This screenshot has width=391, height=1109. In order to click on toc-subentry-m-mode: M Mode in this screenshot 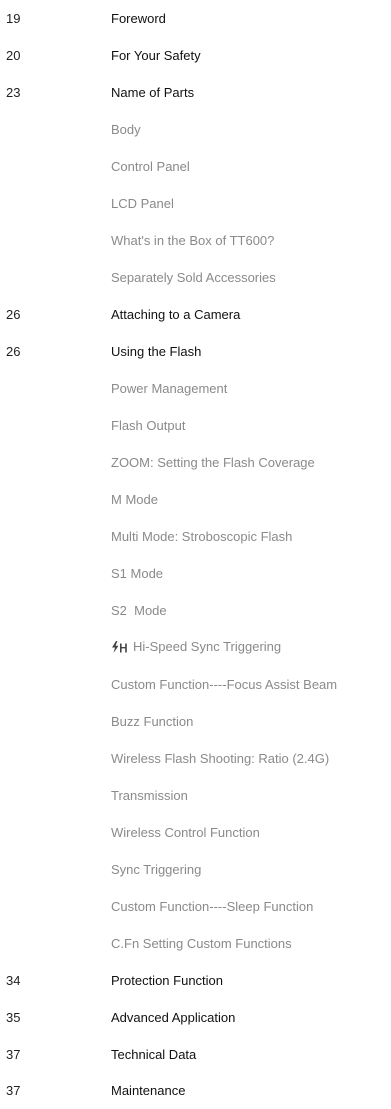, I will do `click(195, 499)`.